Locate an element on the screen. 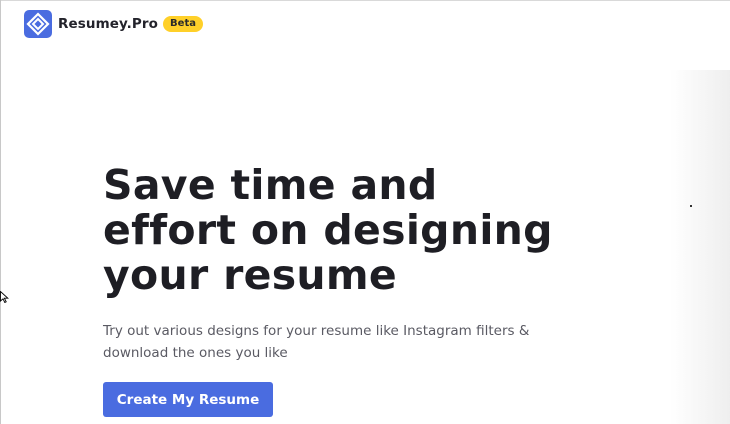 The height and width of the screenshot is (424, 730). hero-subtitle-line-2: download the ones you like is located at coordinates (195, 353).